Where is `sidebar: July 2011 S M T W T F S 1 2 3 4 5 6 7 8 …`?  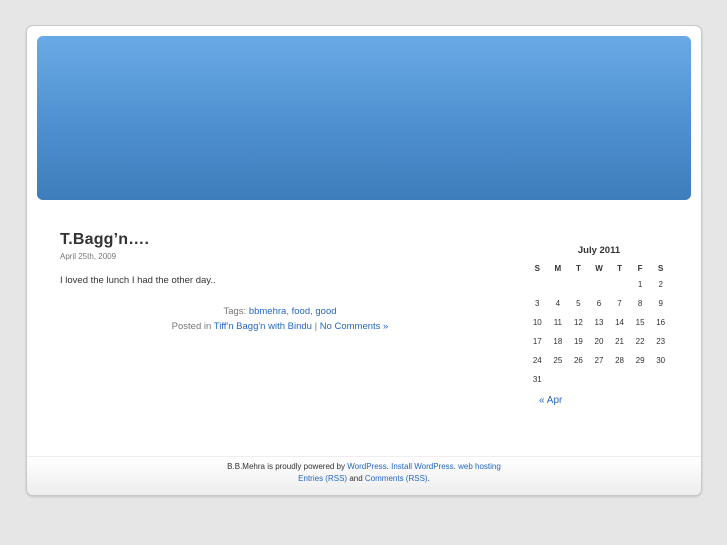 sidebar: July 2011 S M T W T F S 1 2 3 4 5 6 7 8 … is located at coordinates (599, 325).